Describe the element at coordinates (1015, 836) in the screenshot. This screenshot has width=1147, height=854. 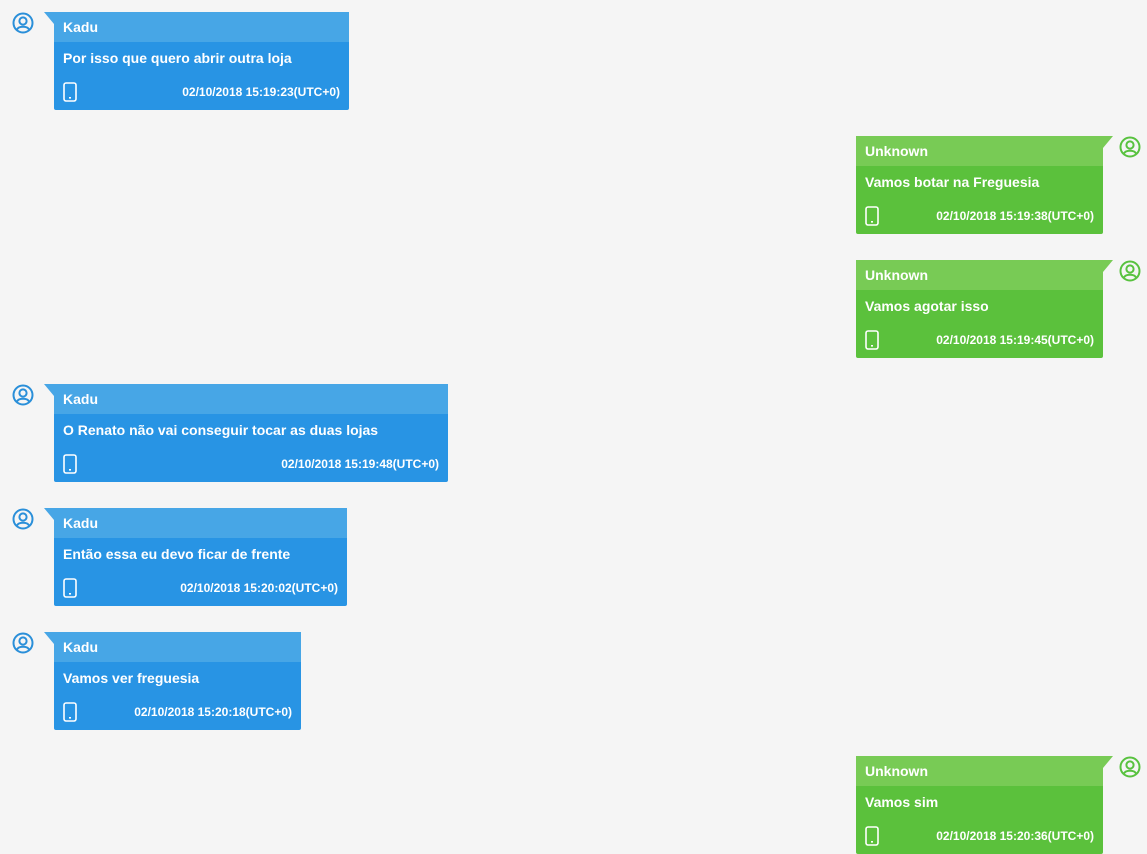
I see `message-timestamp: 02/10/2018 15:20:36(UTC+0)` at that location.